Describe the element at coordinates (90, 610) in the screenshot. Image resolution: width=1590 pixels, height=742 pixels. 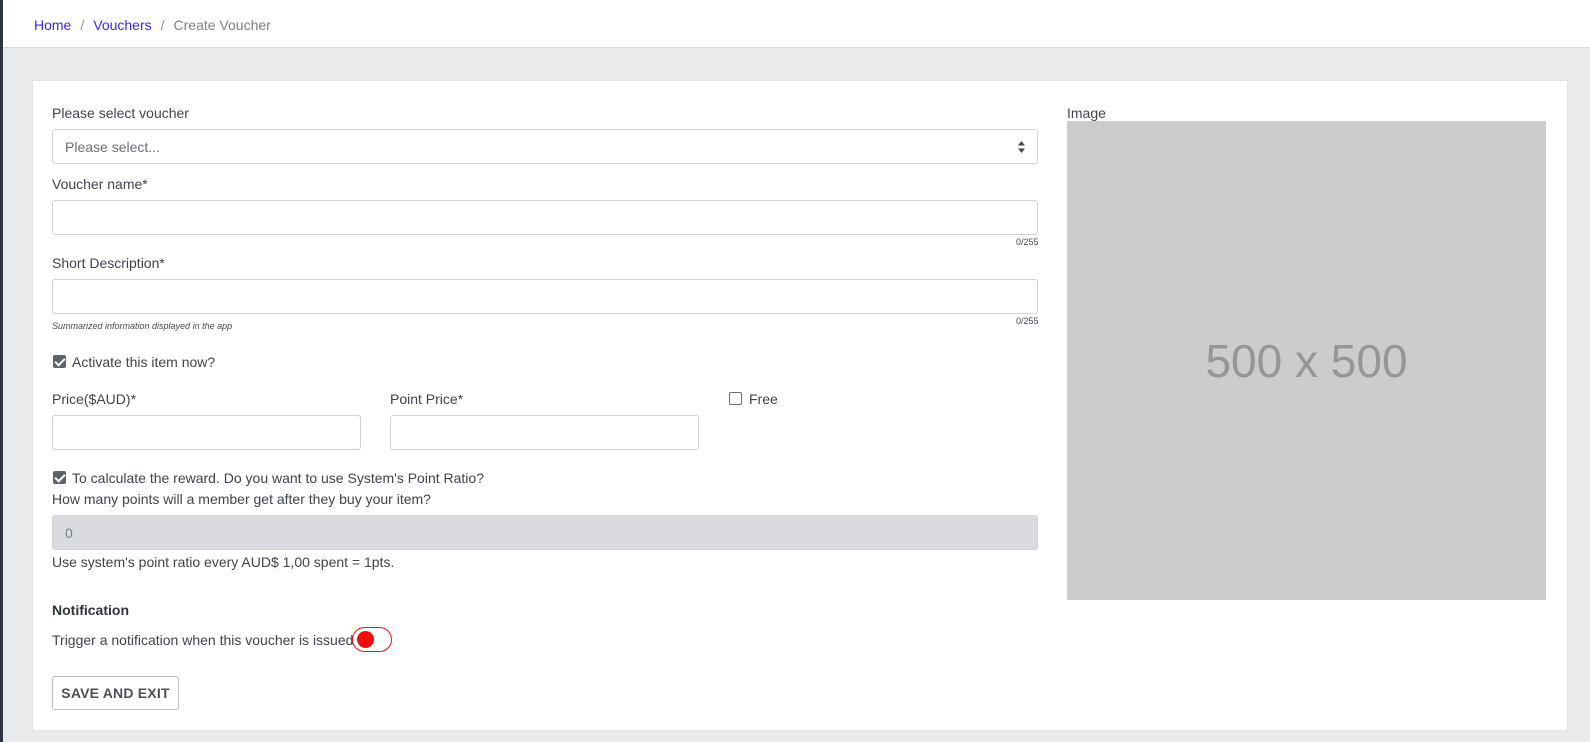
I see `notification-title: Notification` at that location.